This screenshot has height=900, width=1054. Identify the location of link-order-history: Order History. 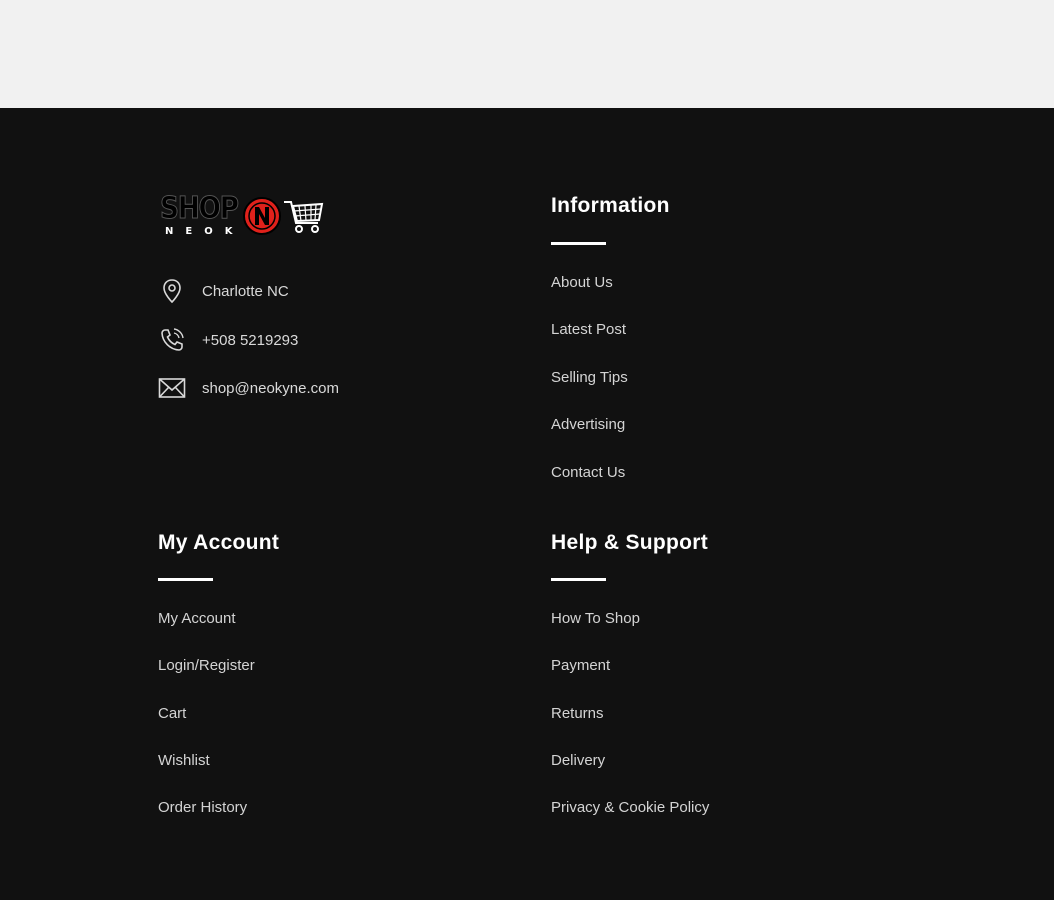
(202, 807).